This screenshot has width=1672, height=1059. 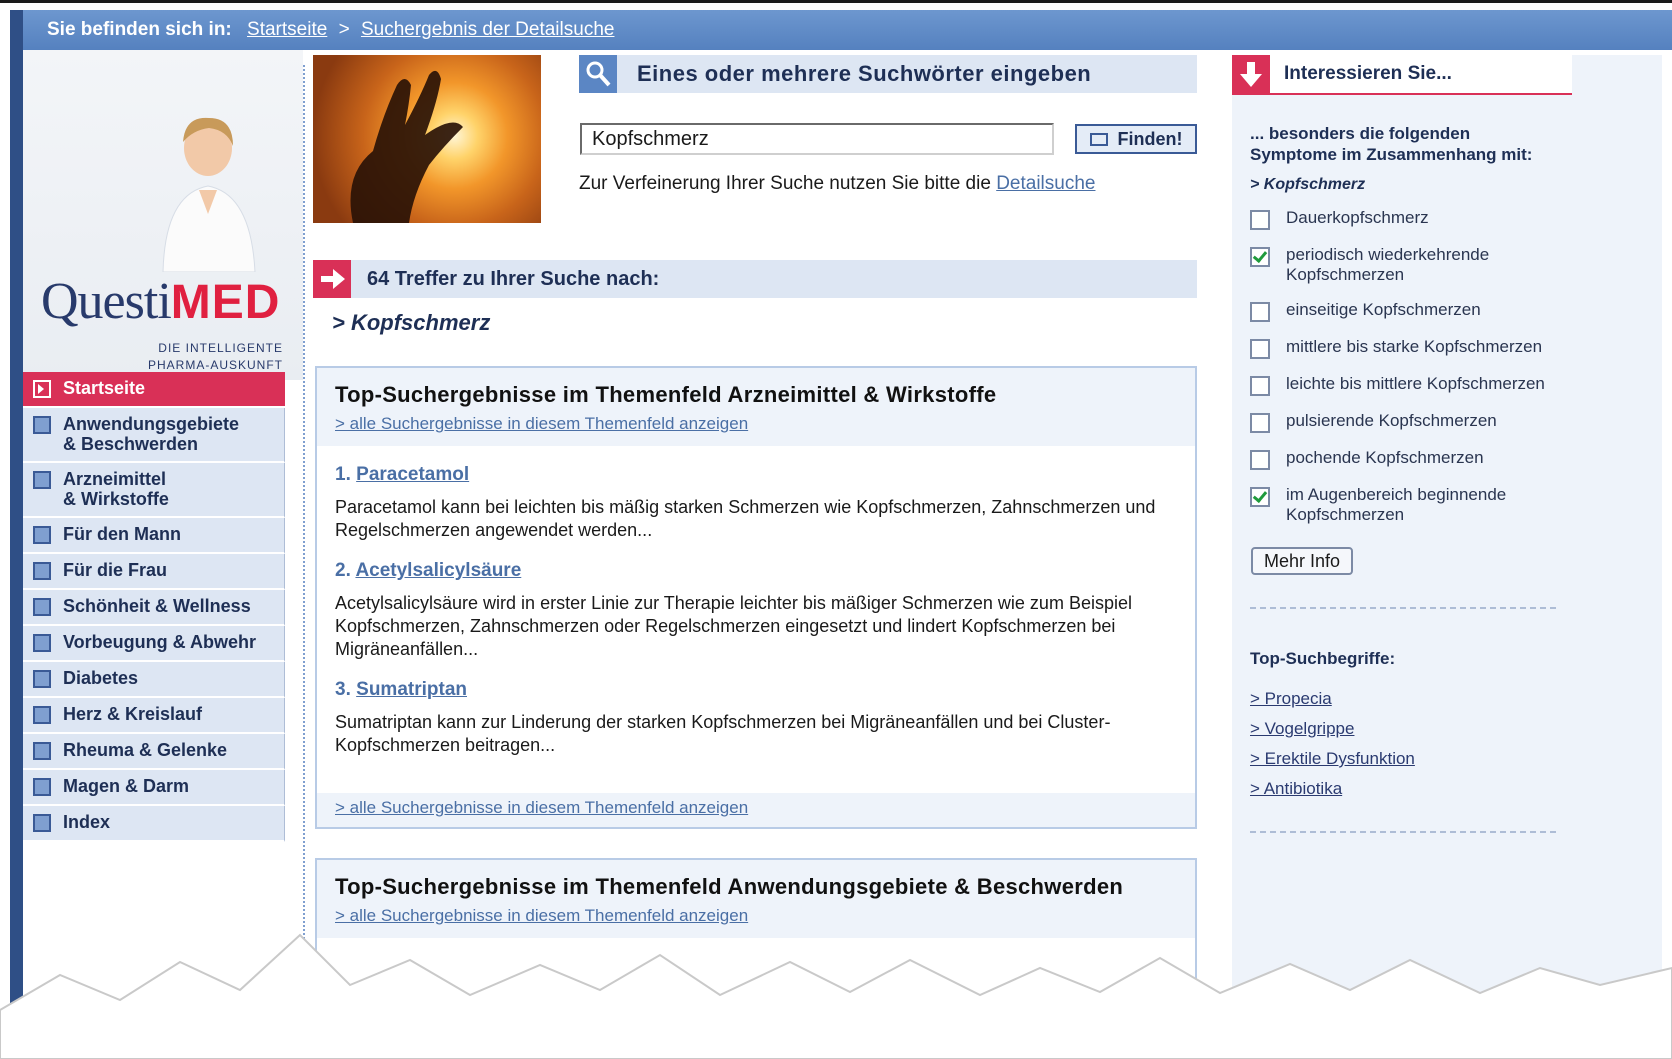 What do you see at coordinates (836, 996) in the screenshot?
I see `torn-edge-decoration` at bounding box center [836, 996].